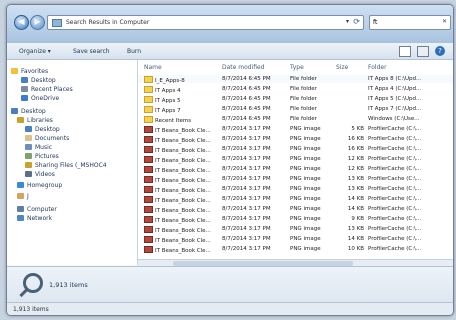 Image resolution: width=456 pixels, height=320 pixels. What do you see at coordinates (355, 139) in the screenshot?
I see `file-size: 16 KB` at bounding box center [355, 139].